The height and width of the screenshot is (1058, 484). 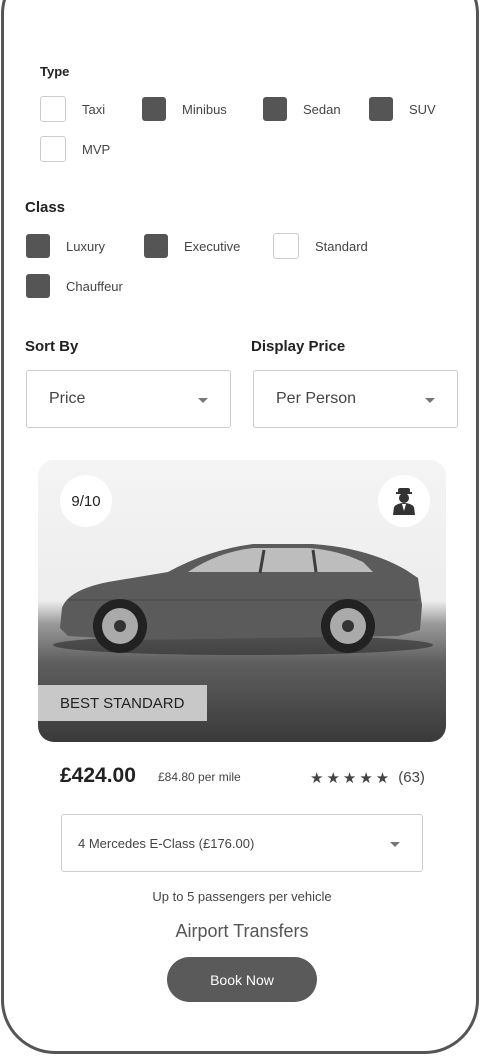 I want to click on chauffeur-label: Chauffeur, so click(x=94, y=286).